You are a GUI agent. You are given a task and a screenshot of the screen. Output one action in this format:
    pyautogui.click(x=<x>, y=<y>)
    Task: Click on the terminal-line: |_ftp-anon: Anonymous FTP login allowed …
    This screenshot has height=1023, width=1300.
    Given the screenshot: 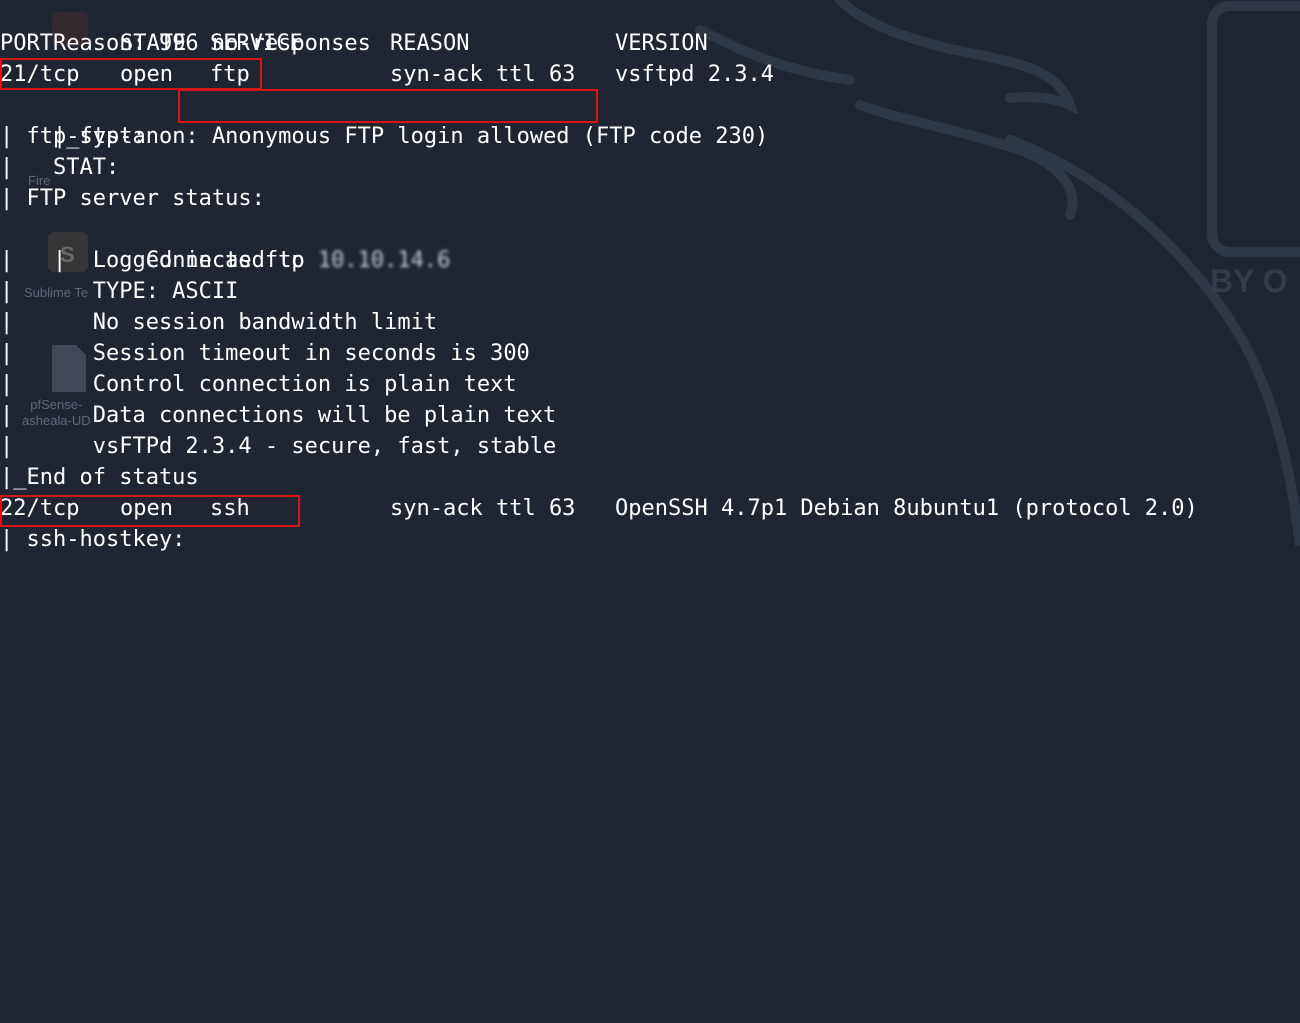 What is the action you would take?
    pyautogui.click(x=410, y=136)
    